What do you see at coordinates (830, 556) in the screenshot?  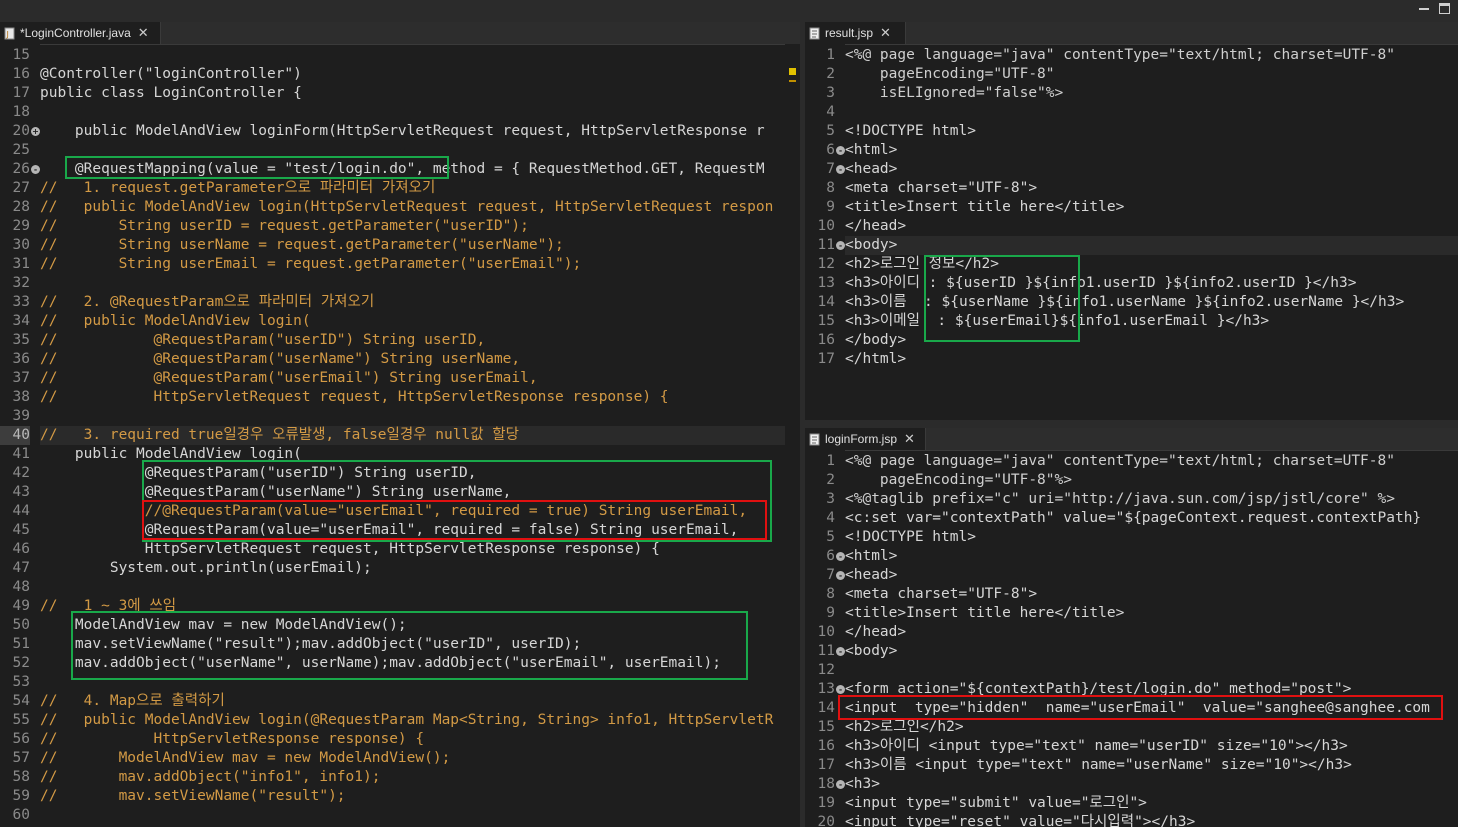 I see `line-number: 6` at bounding box center [830, 556].